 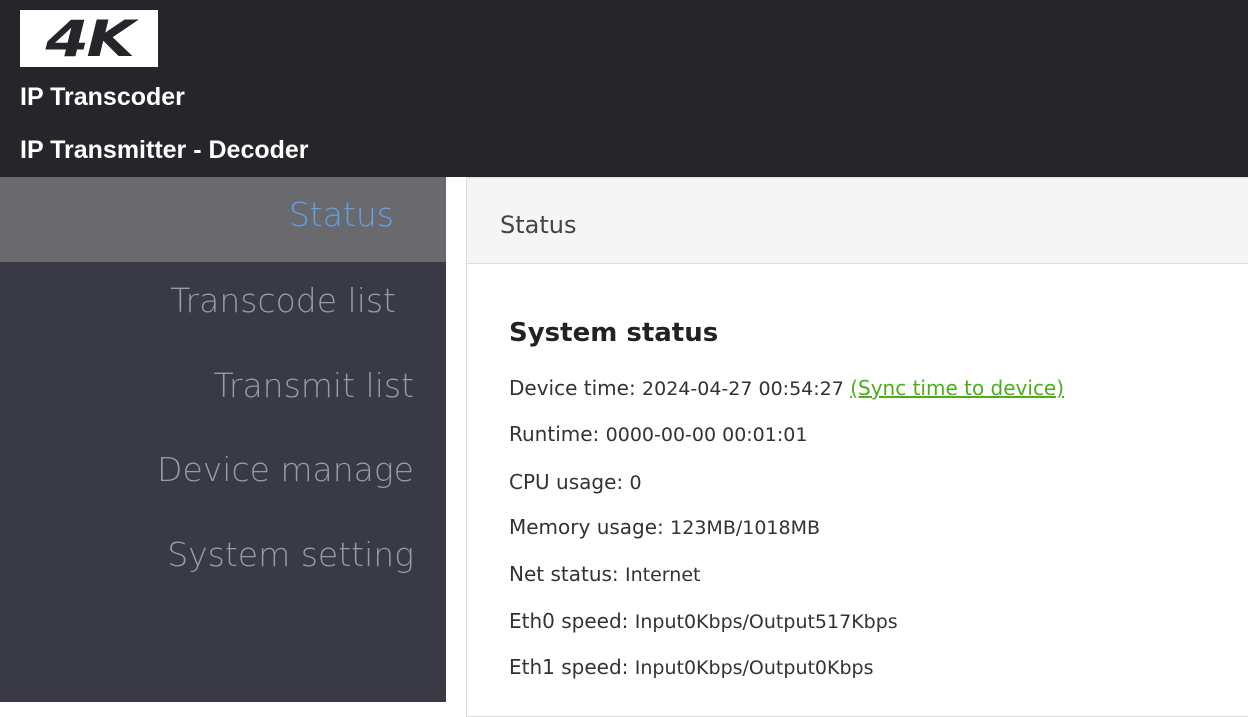 I want to click on net-status-row: Net status: Internet, so click(x=604, y=574).